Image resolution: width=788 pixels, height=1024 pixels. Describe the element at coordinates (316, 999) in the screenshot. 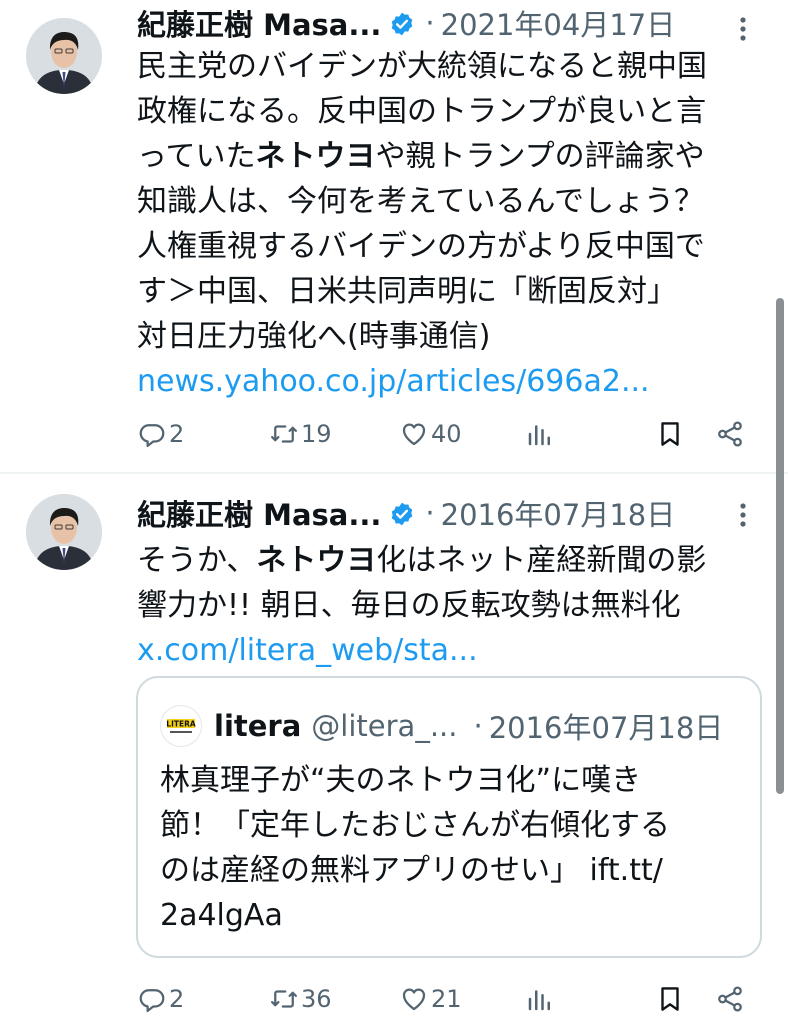

I see `retweet-count: 36` at that location.